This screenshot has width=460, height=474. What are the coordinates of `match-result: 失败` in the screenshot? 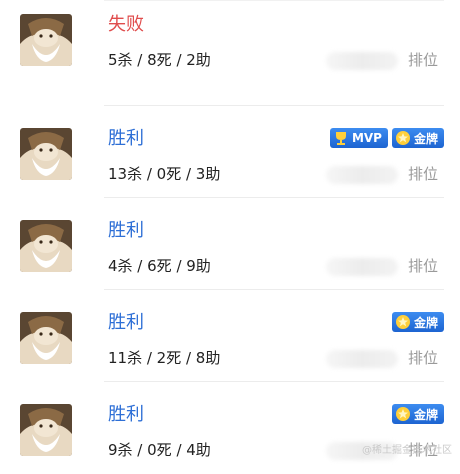 It's located at (126, 24).